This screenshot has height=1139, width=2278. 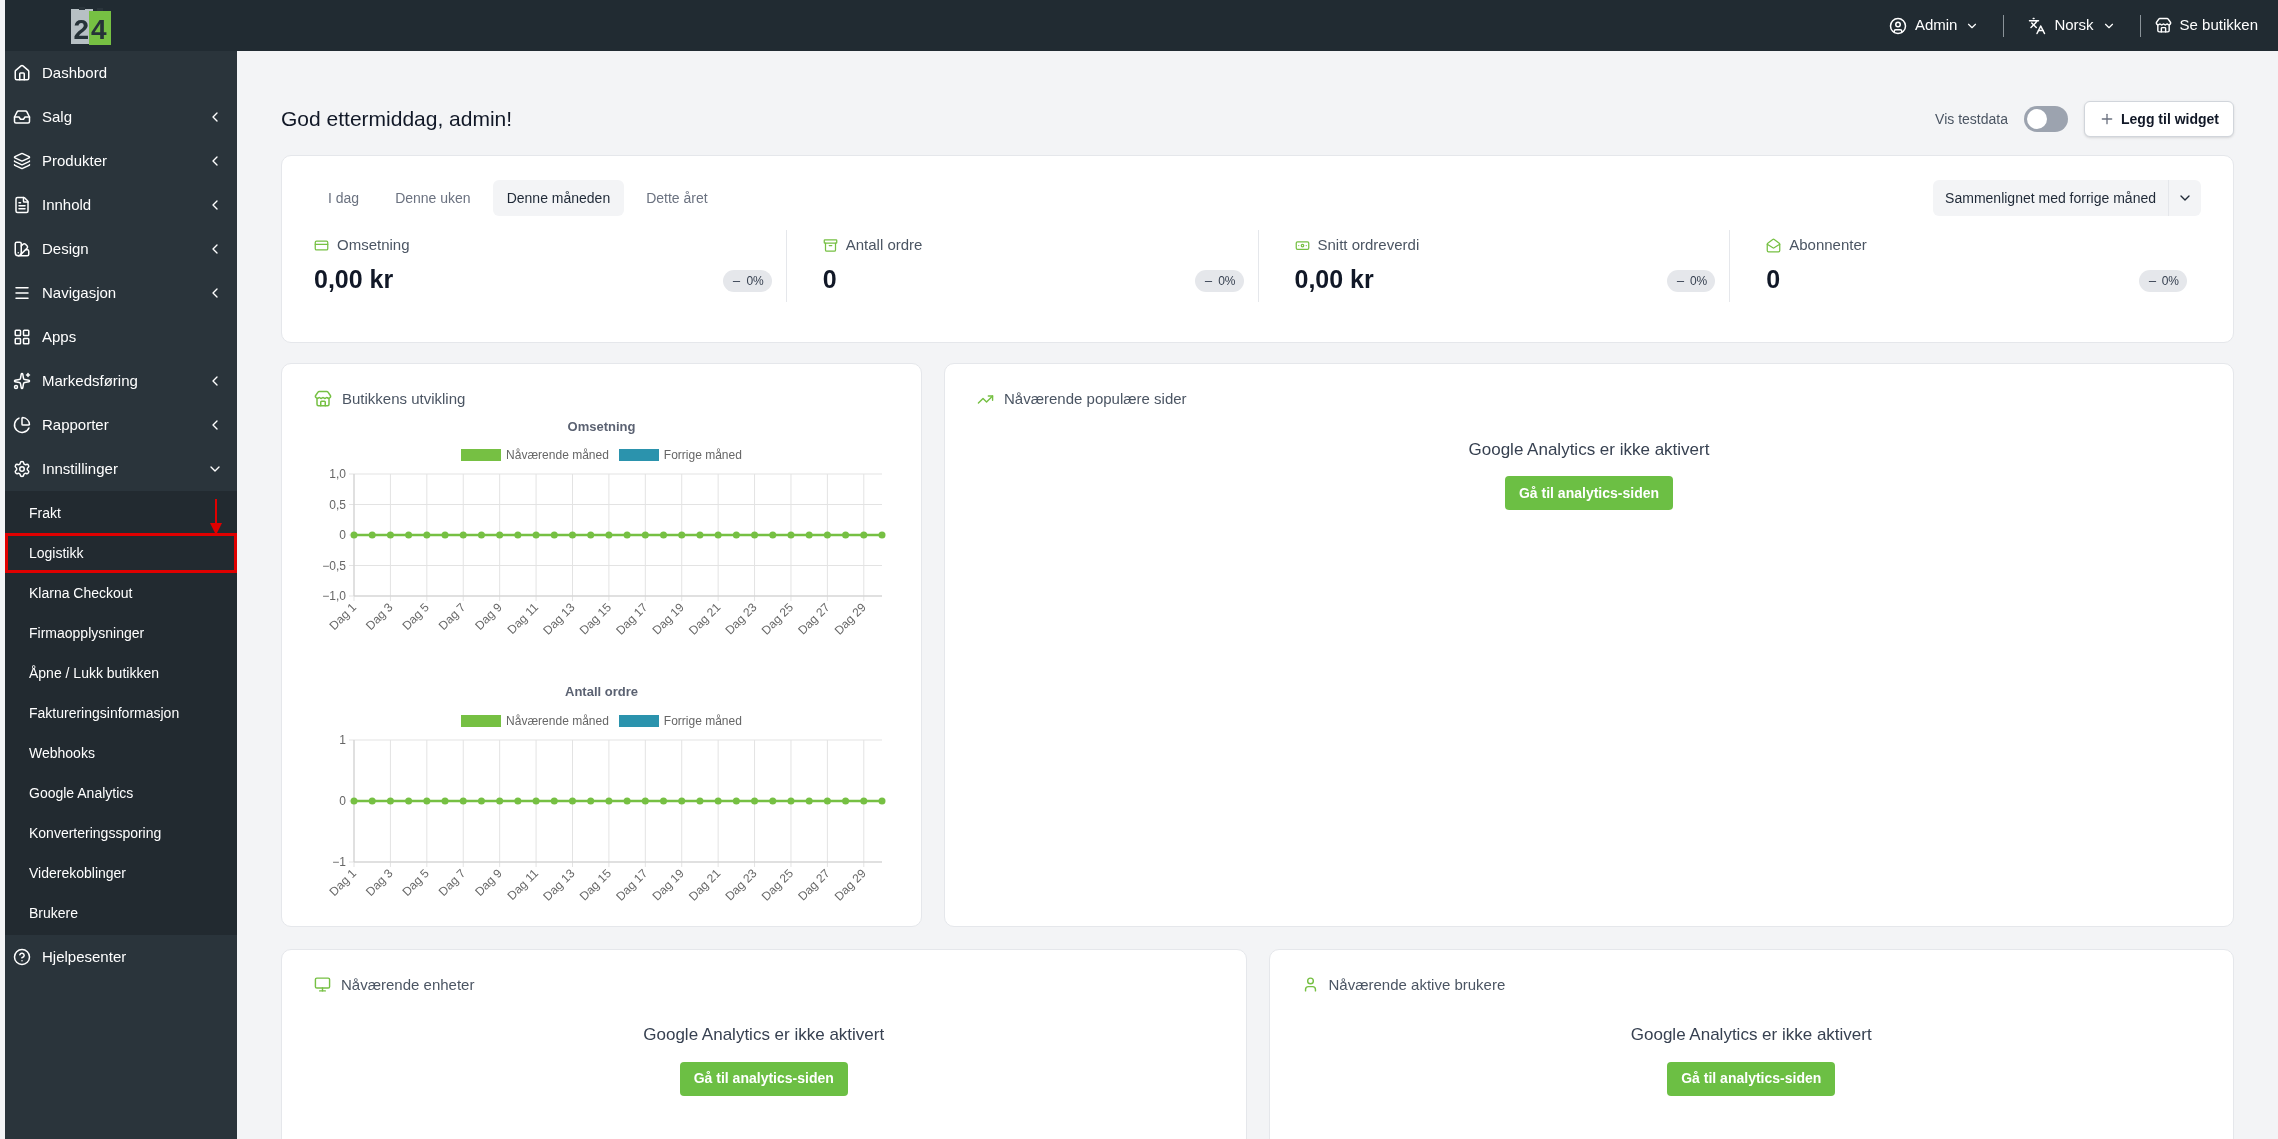 I want to click on submenu-item: Viderekoblinger, so click(x=121, y=873).